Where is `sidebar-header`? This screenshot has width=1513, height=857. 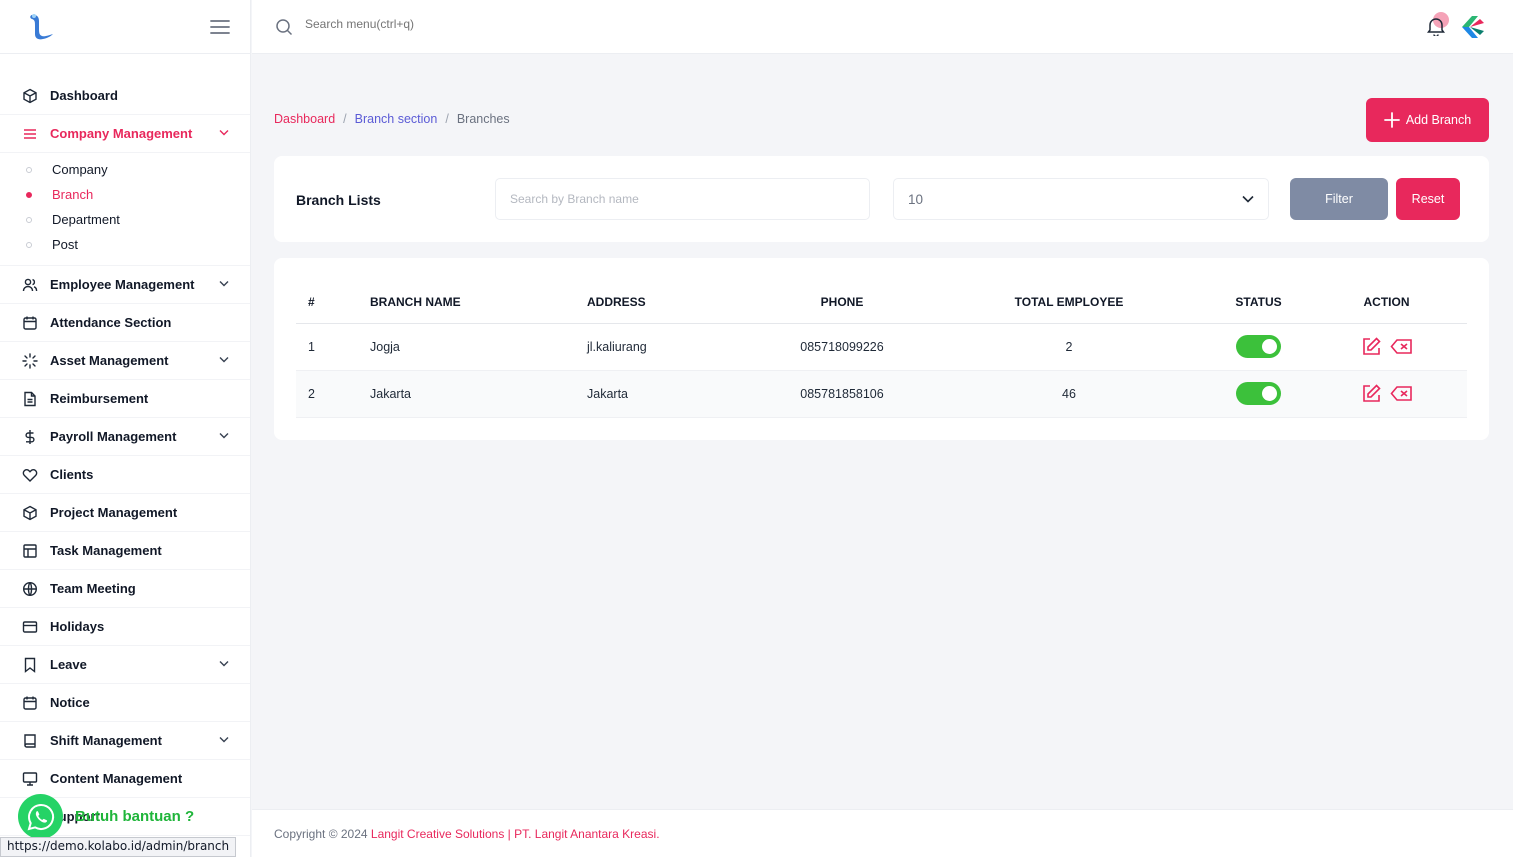
sidebar-header is located at coordinates (125, 27).